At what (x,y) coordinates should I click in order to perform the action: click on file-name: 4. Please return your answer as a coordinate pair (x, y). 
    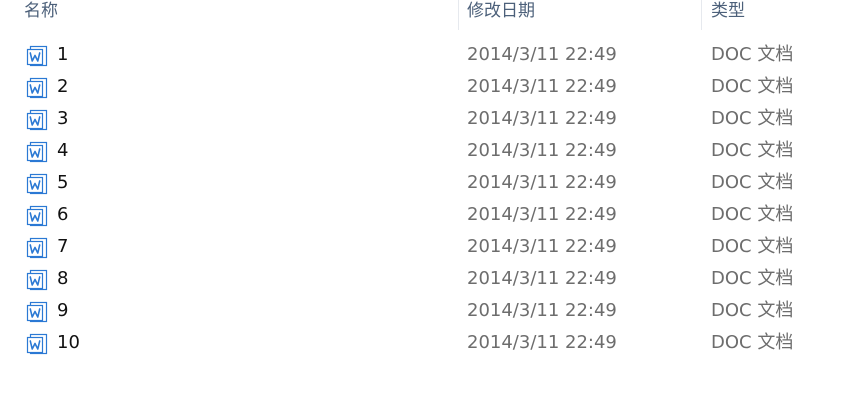
    Looking at the image, I should click on (63, 150).